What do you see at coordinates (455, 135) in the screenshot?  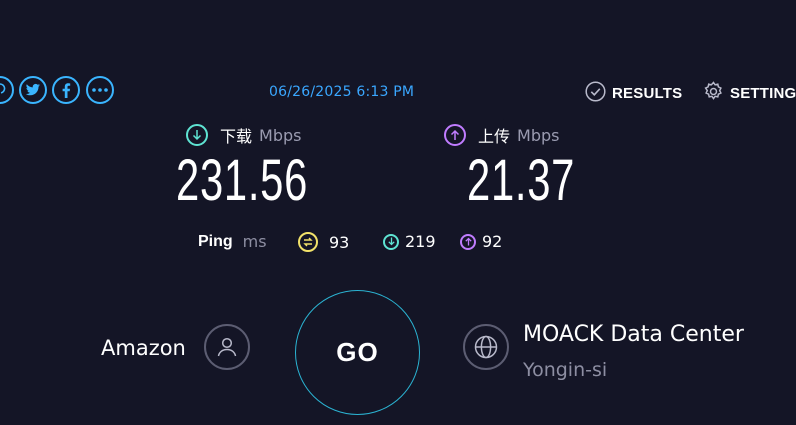 I see `upload-arrow-icon` at bounding box center [455, 135].